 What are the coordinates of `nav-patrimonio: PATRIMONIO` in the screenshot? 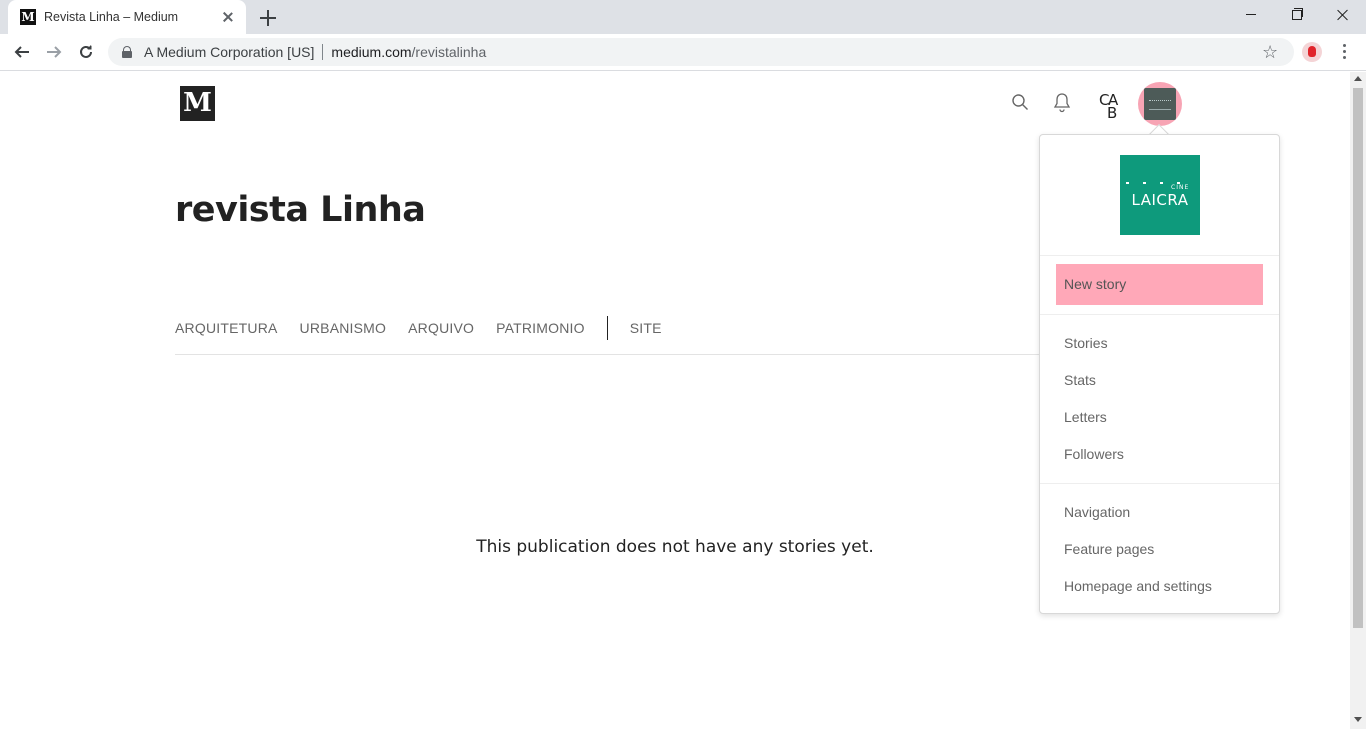 It's located at (540, 328).